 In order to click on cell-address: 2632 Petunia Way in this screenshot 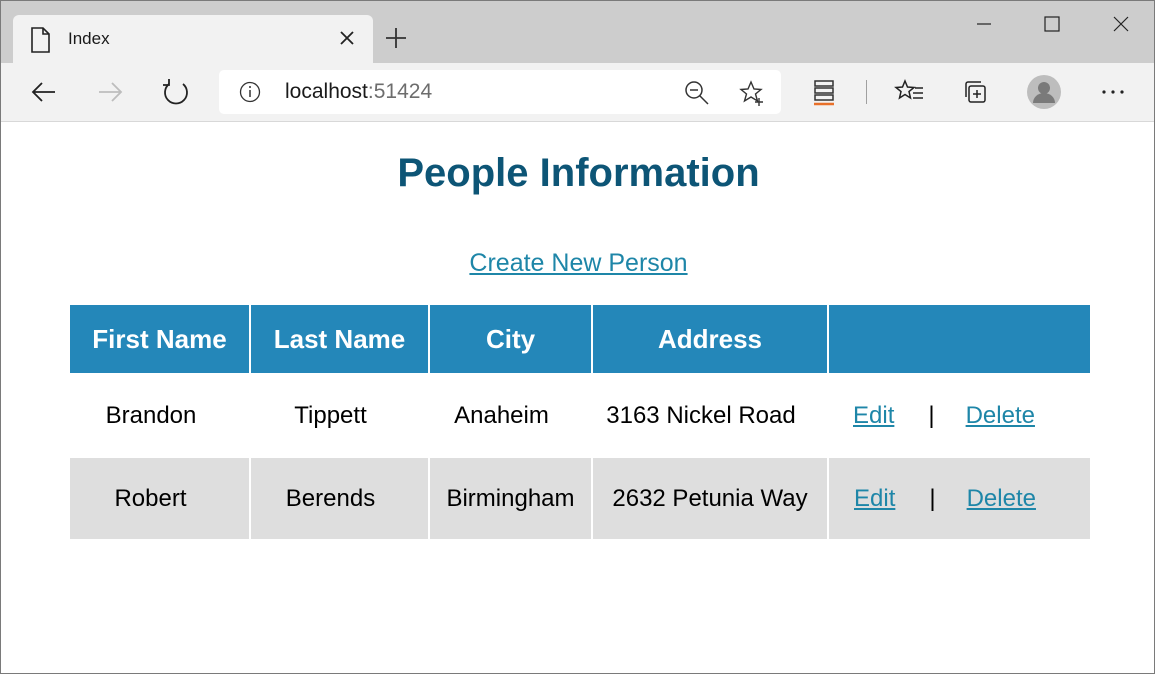, I will do `click(710, 498)`.